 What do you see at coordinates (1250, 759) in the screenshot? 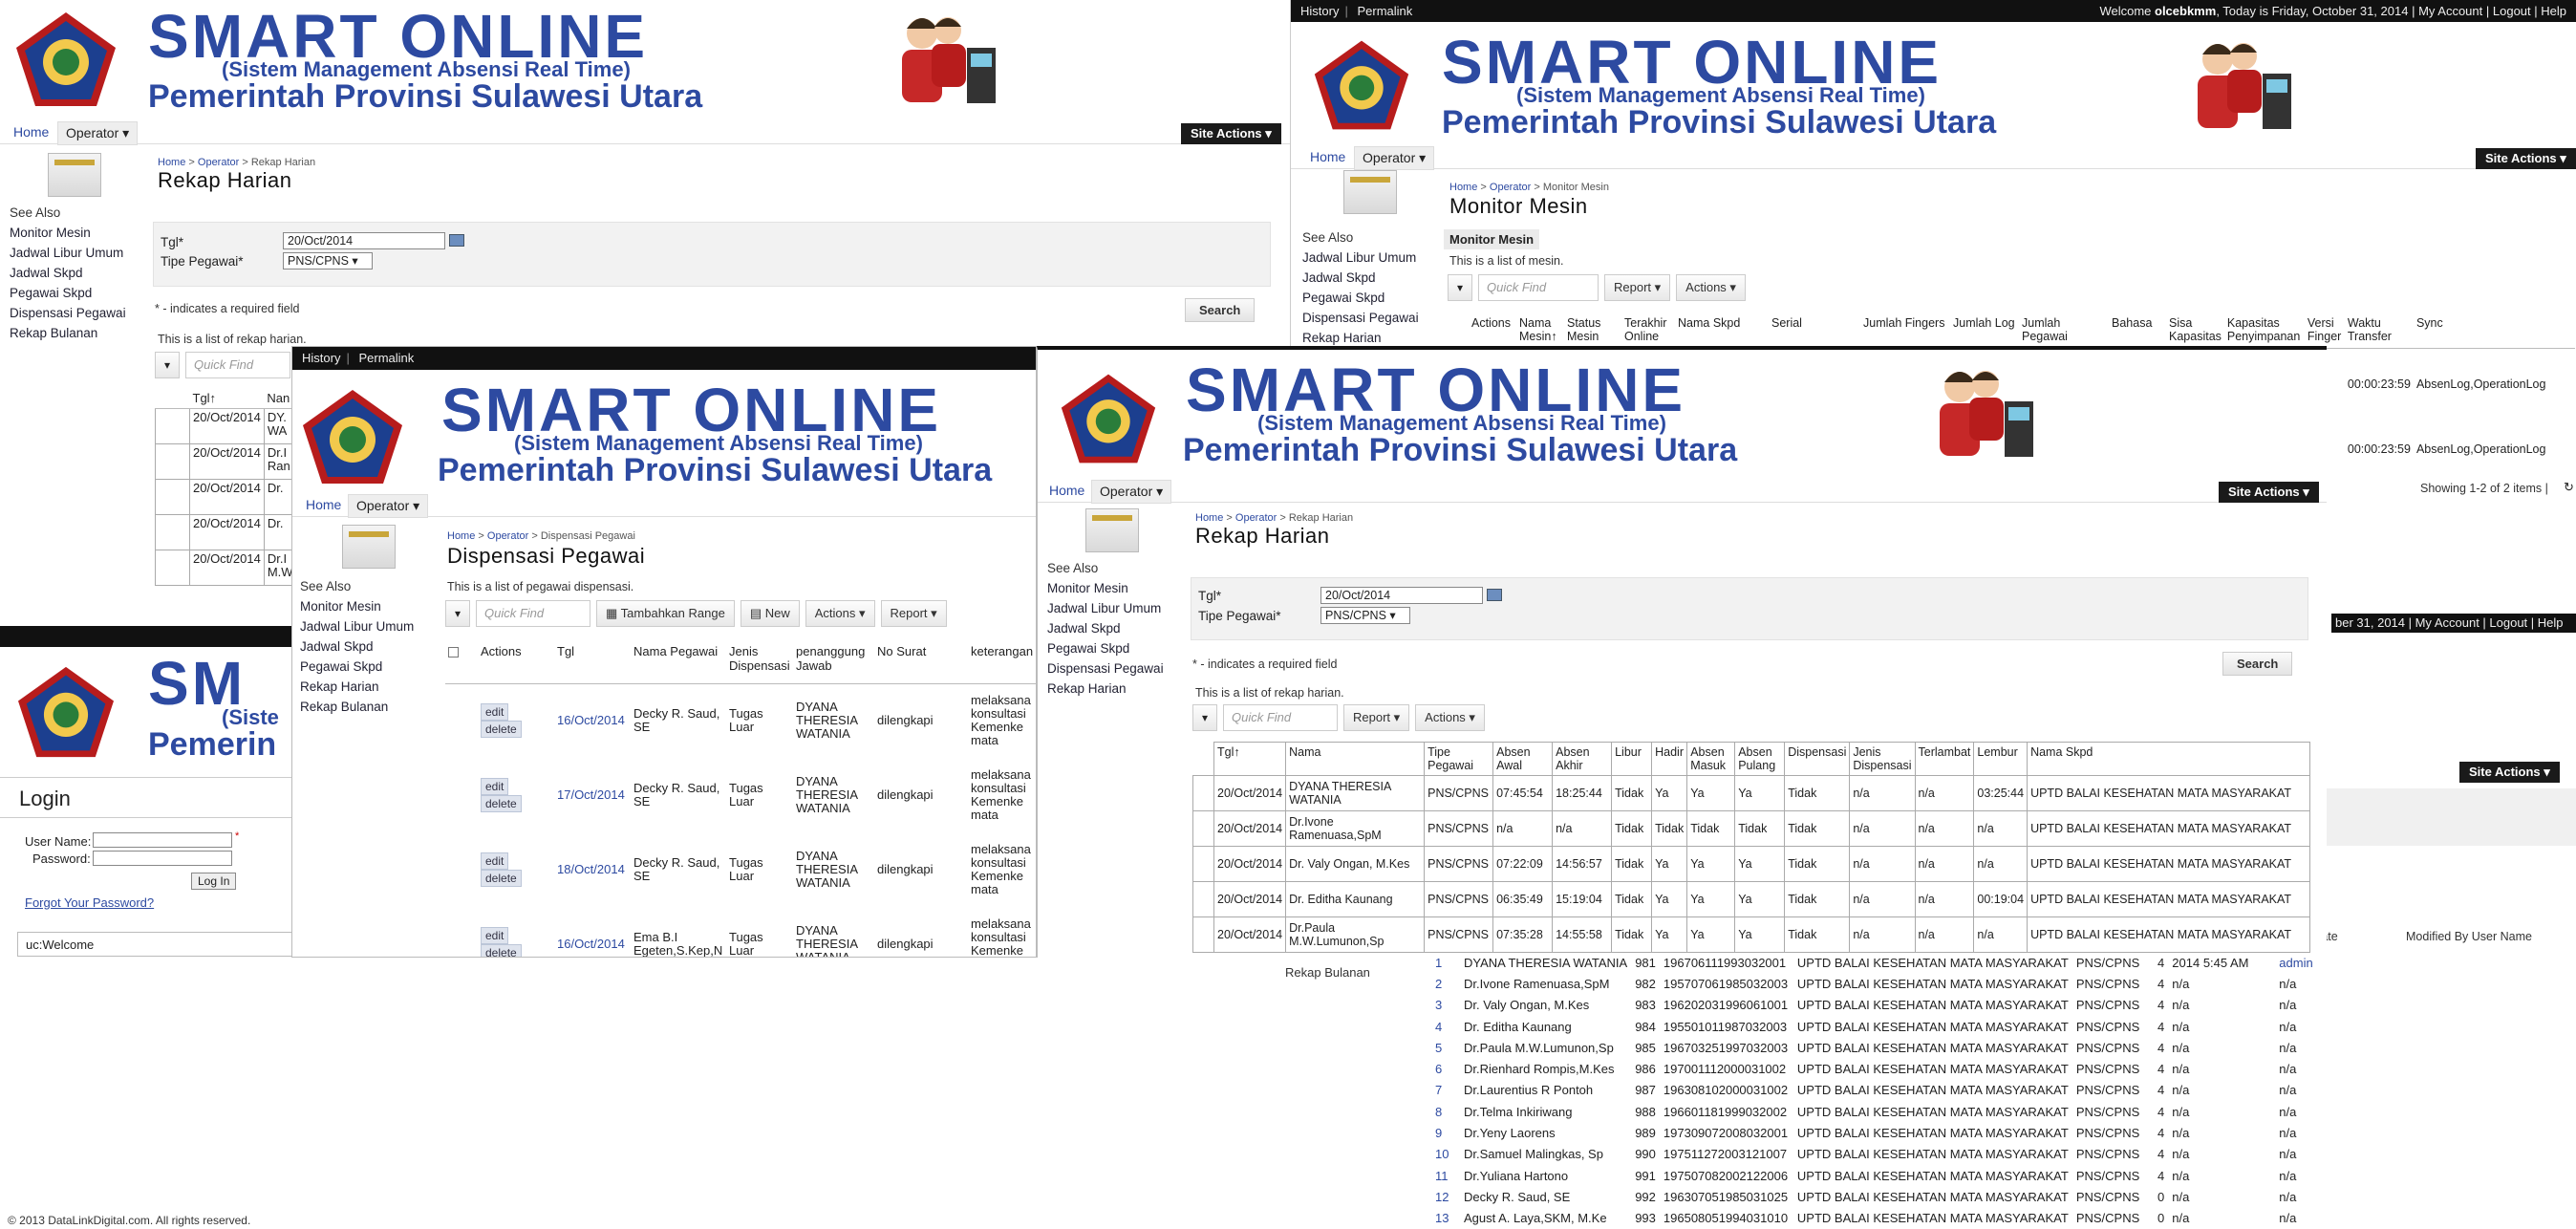
I see `col-0: Tgl↑` at bounding box center [1250, 759].